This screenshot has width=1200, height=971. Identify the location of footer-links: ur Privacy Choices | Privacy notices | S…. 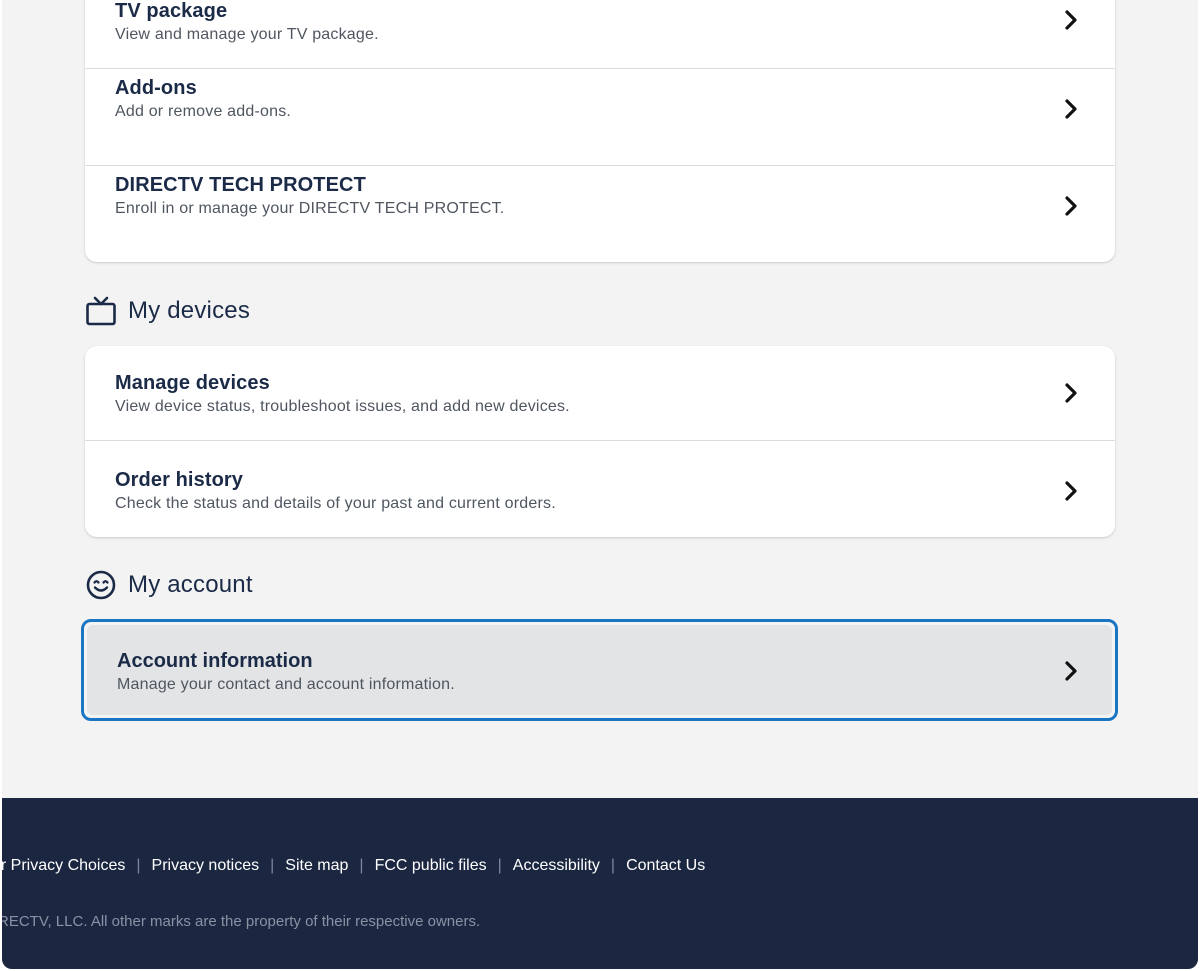
(353, 866).